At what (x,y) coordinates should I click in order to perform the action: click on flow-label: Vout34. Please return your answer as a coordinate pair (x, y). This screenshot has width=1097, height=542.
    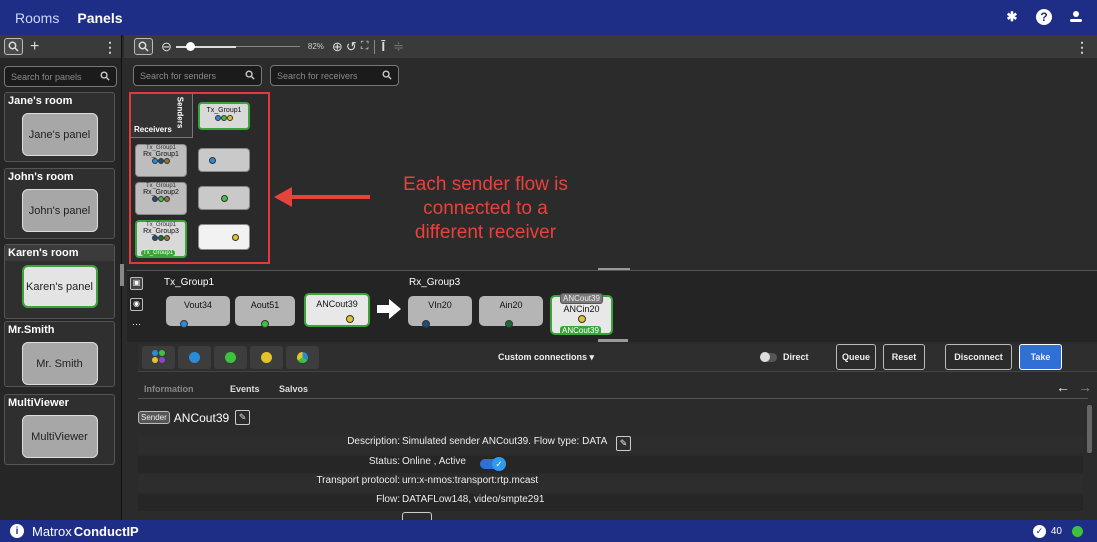
    Looking at the image, I should click on (198, 305).